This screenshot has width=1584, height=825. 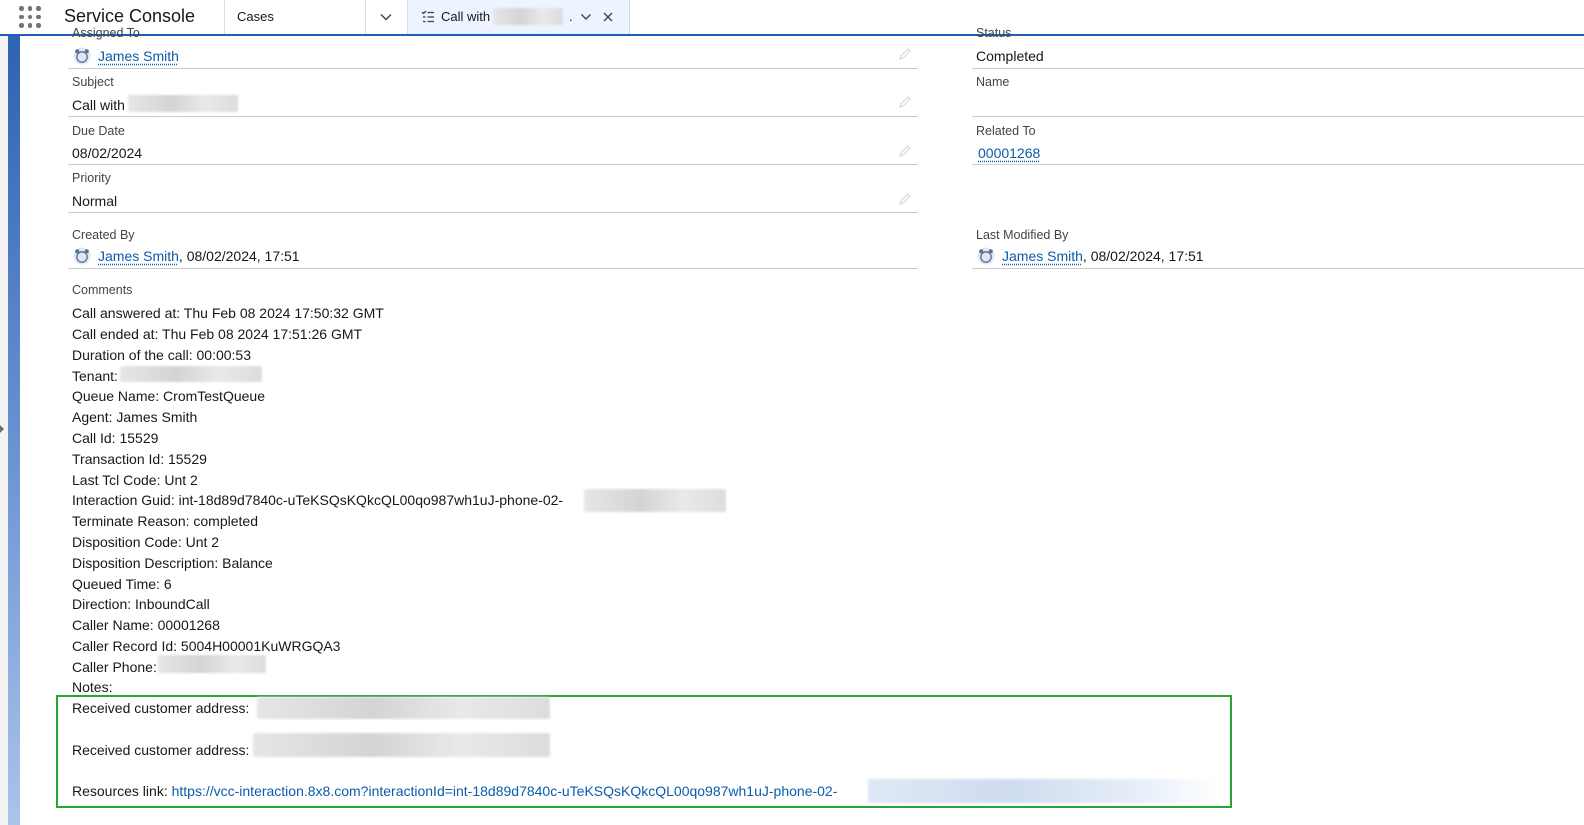 What do you see at coordinates (1022, 235) in the screenshot?
I see `last-modified-by-label: Last Modified By` at bounding box center [1022, 235].